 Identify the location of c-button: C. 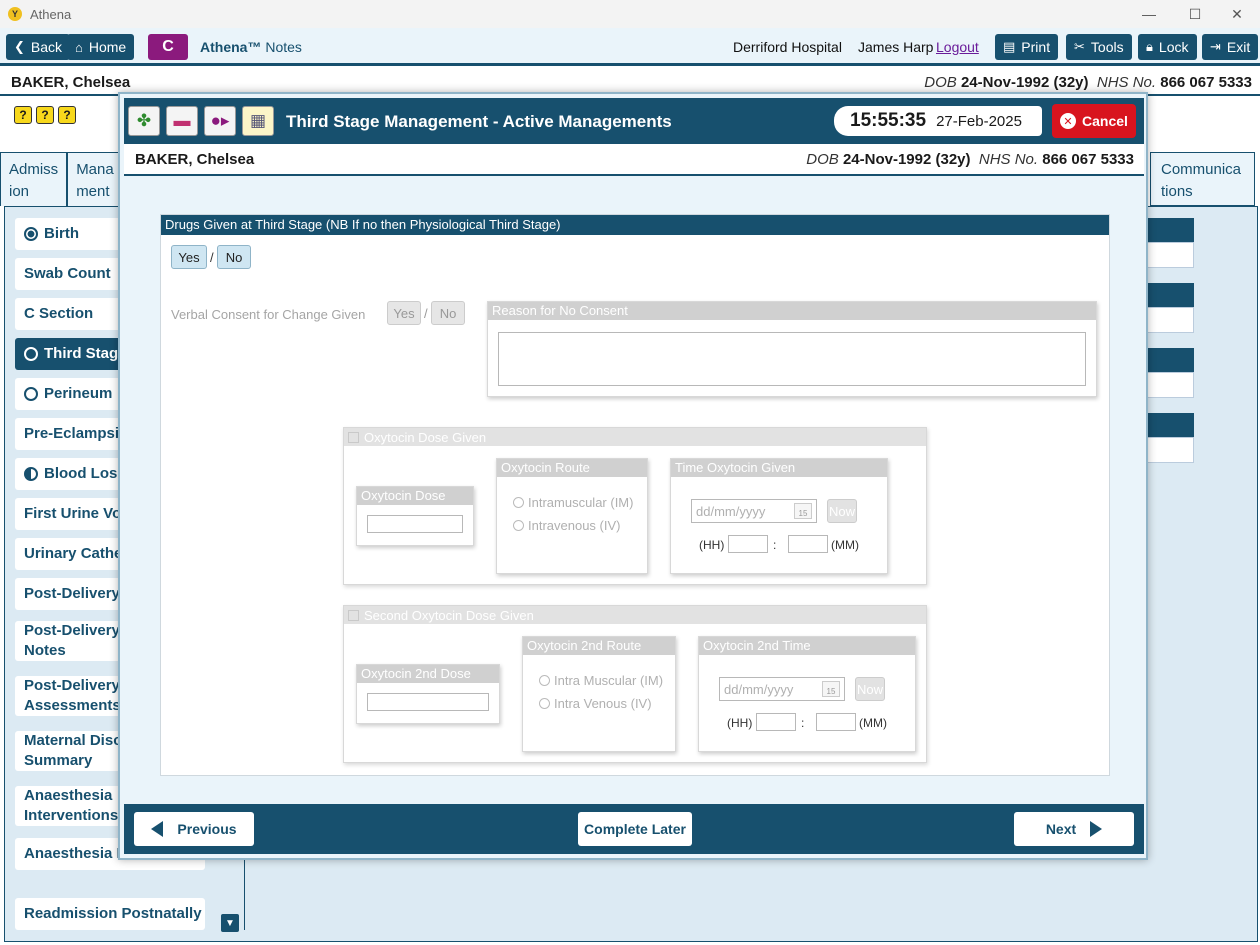
(168, 47).